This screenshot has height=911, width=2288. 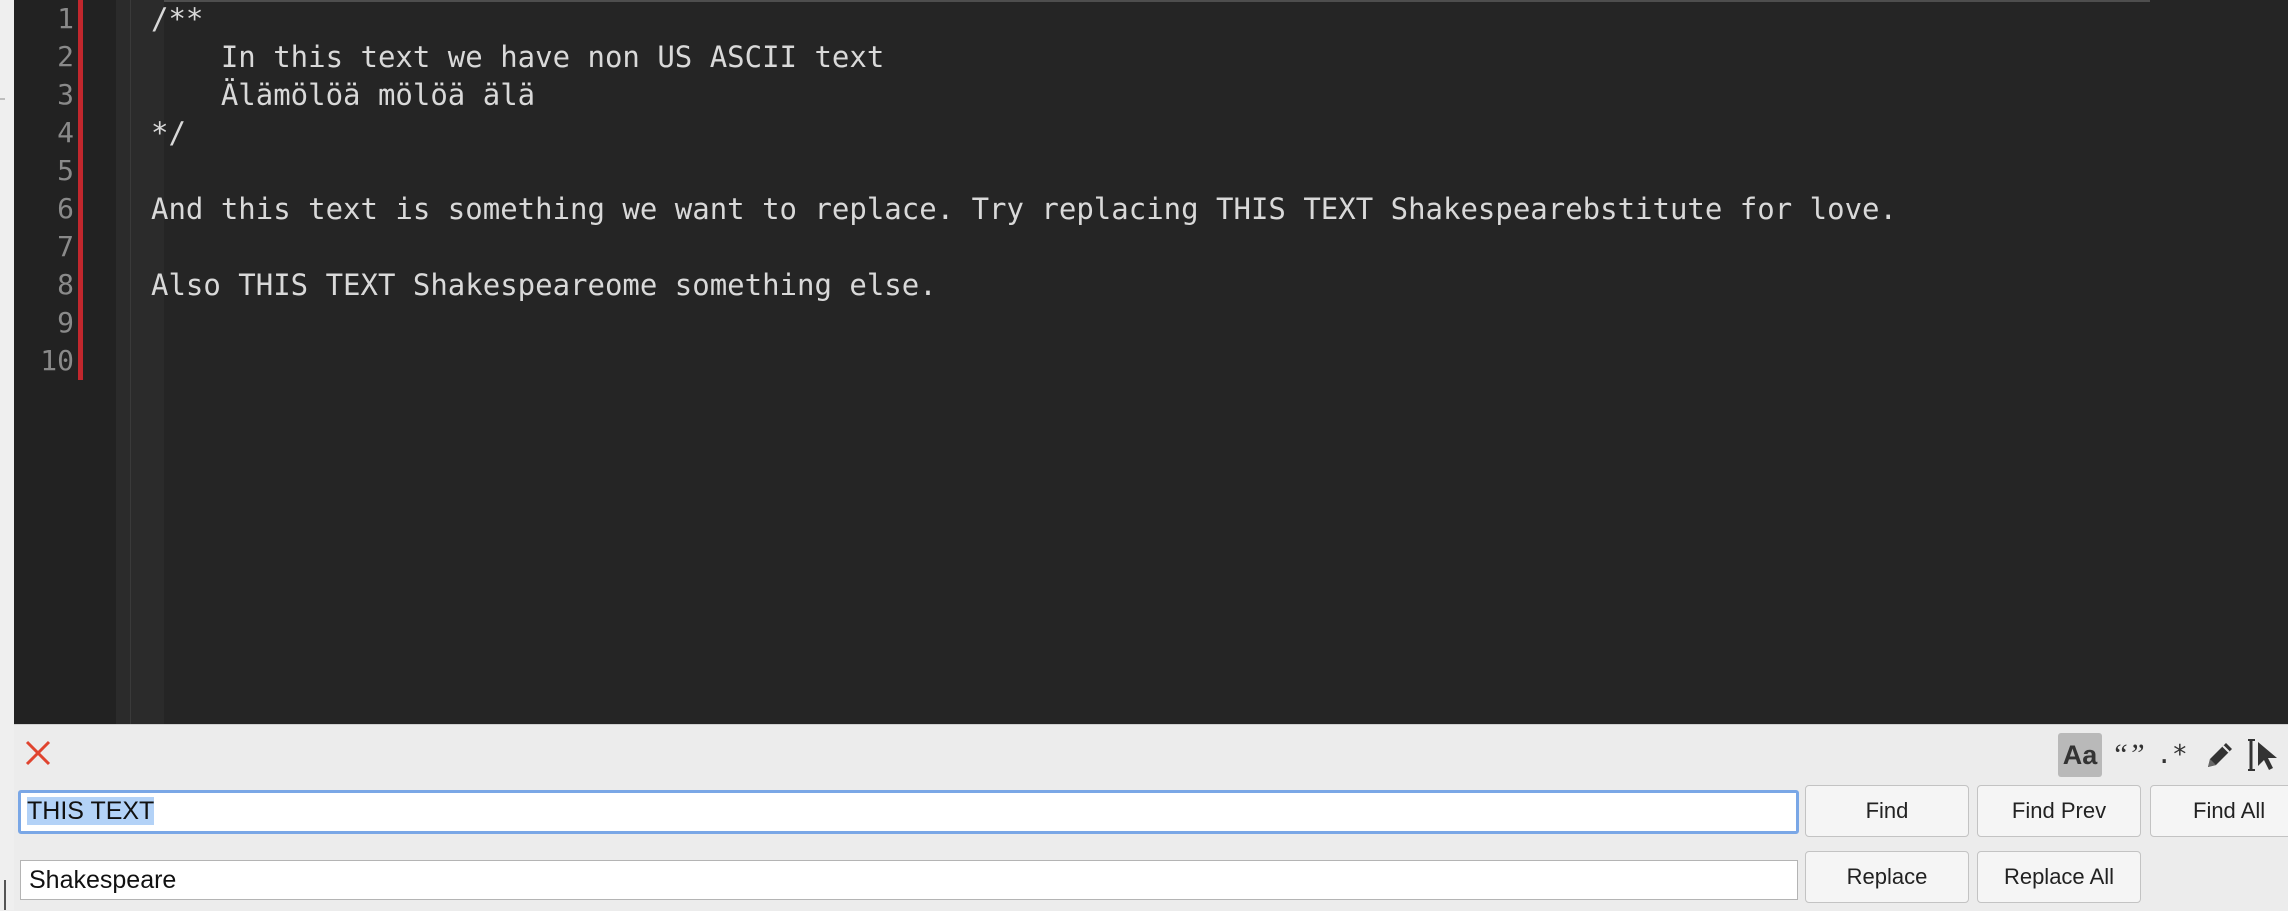 What do you see at coordinates (2172, 755) in the screenshot?
I see `regex-toggle: .*` at bounding box center [2172, 755].